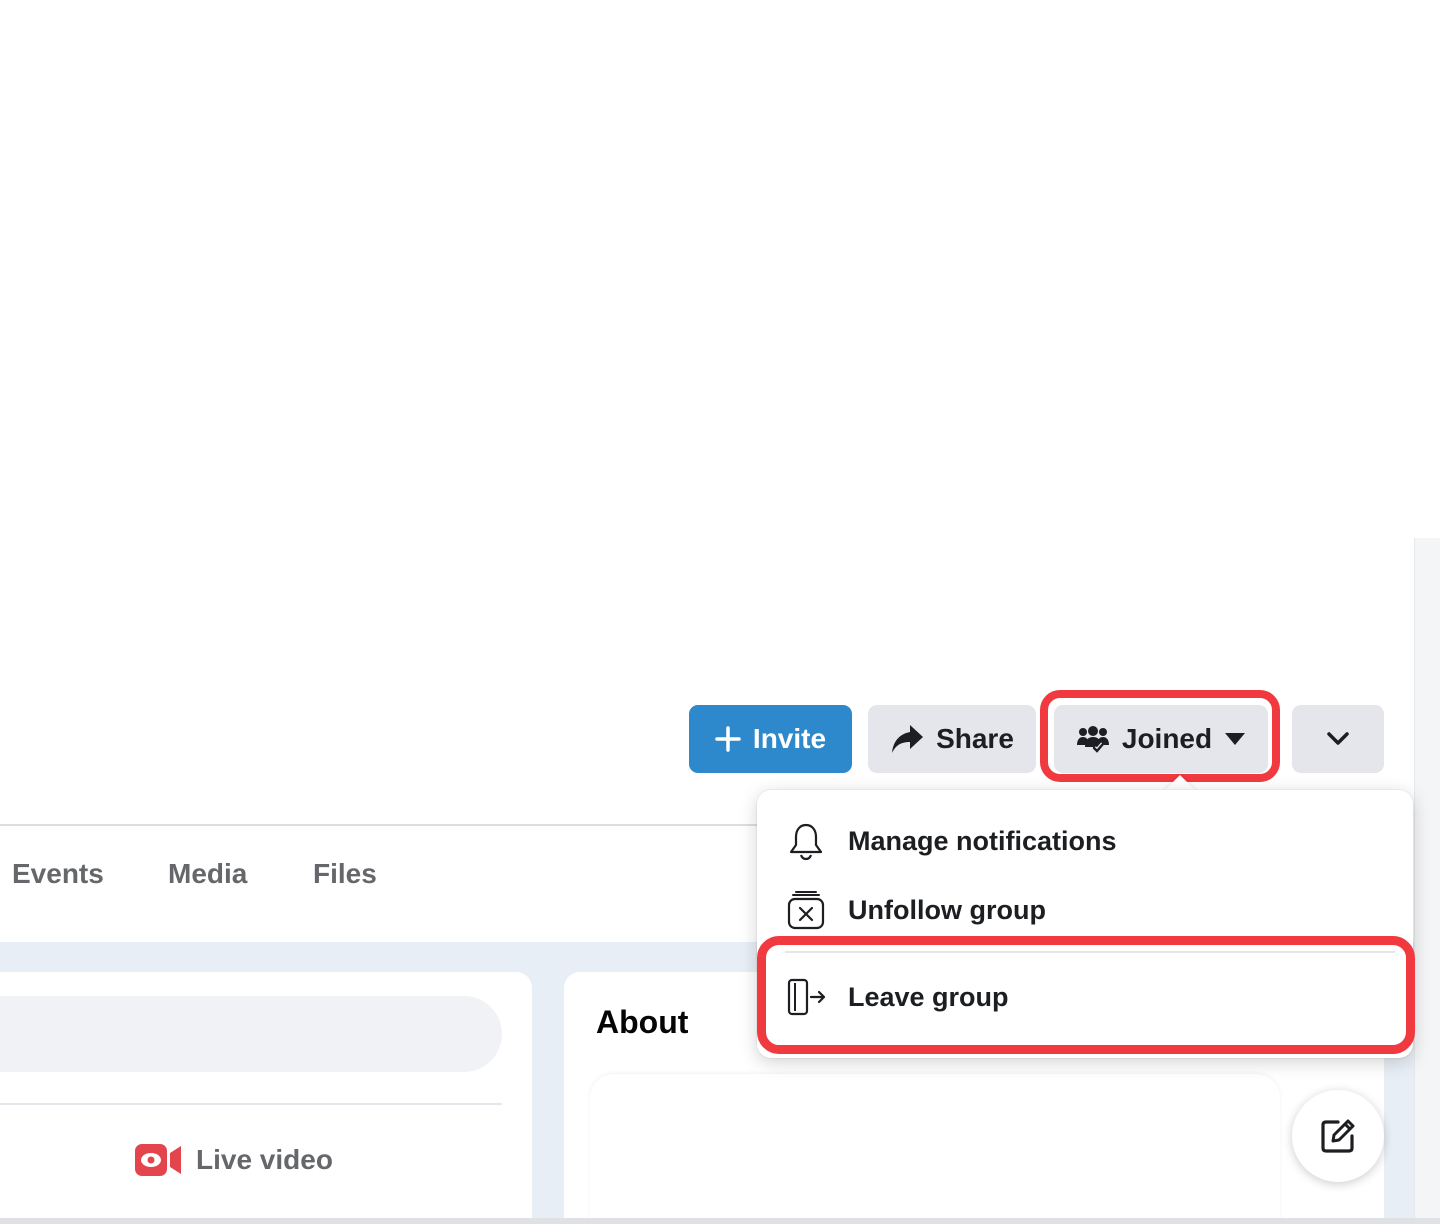 The image size is (1440, 1224). I want to click on more-options-button, so click(1338, 739).